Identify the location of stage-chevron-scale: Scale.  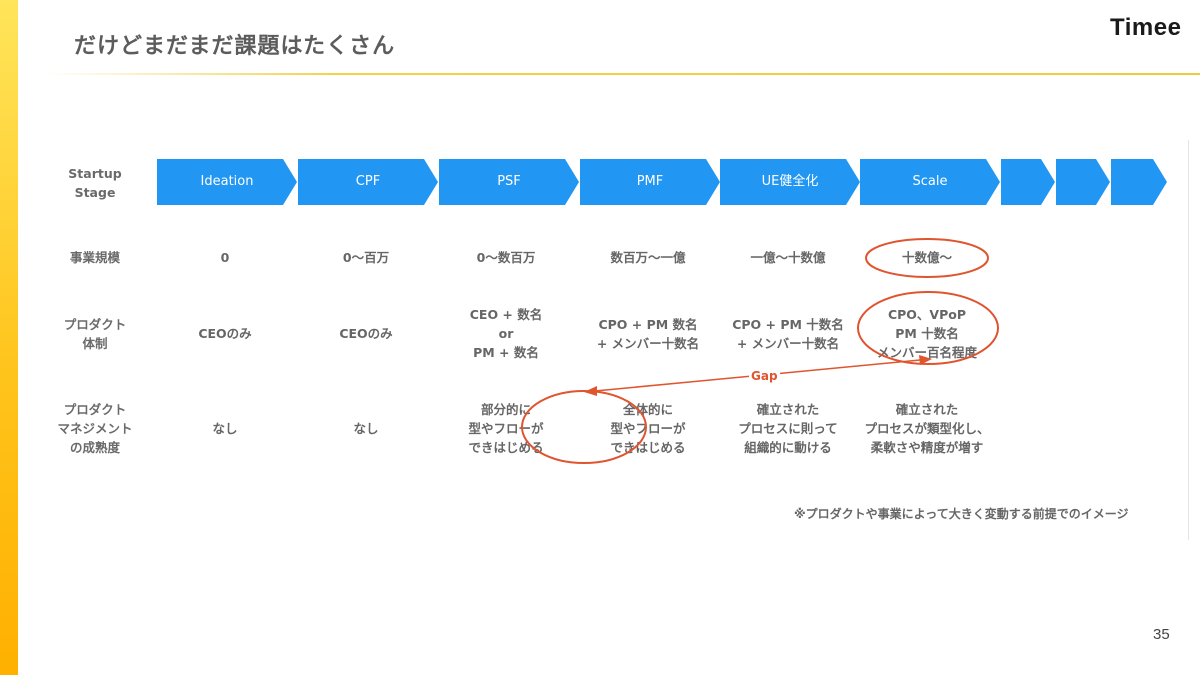
(930, 182).